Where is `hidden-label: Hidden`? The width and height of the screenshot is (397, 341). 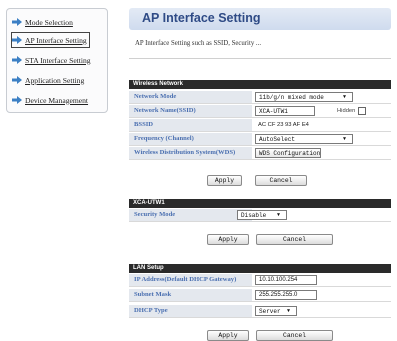 hidden-label: Hidden is located at coordinates (346, 111).